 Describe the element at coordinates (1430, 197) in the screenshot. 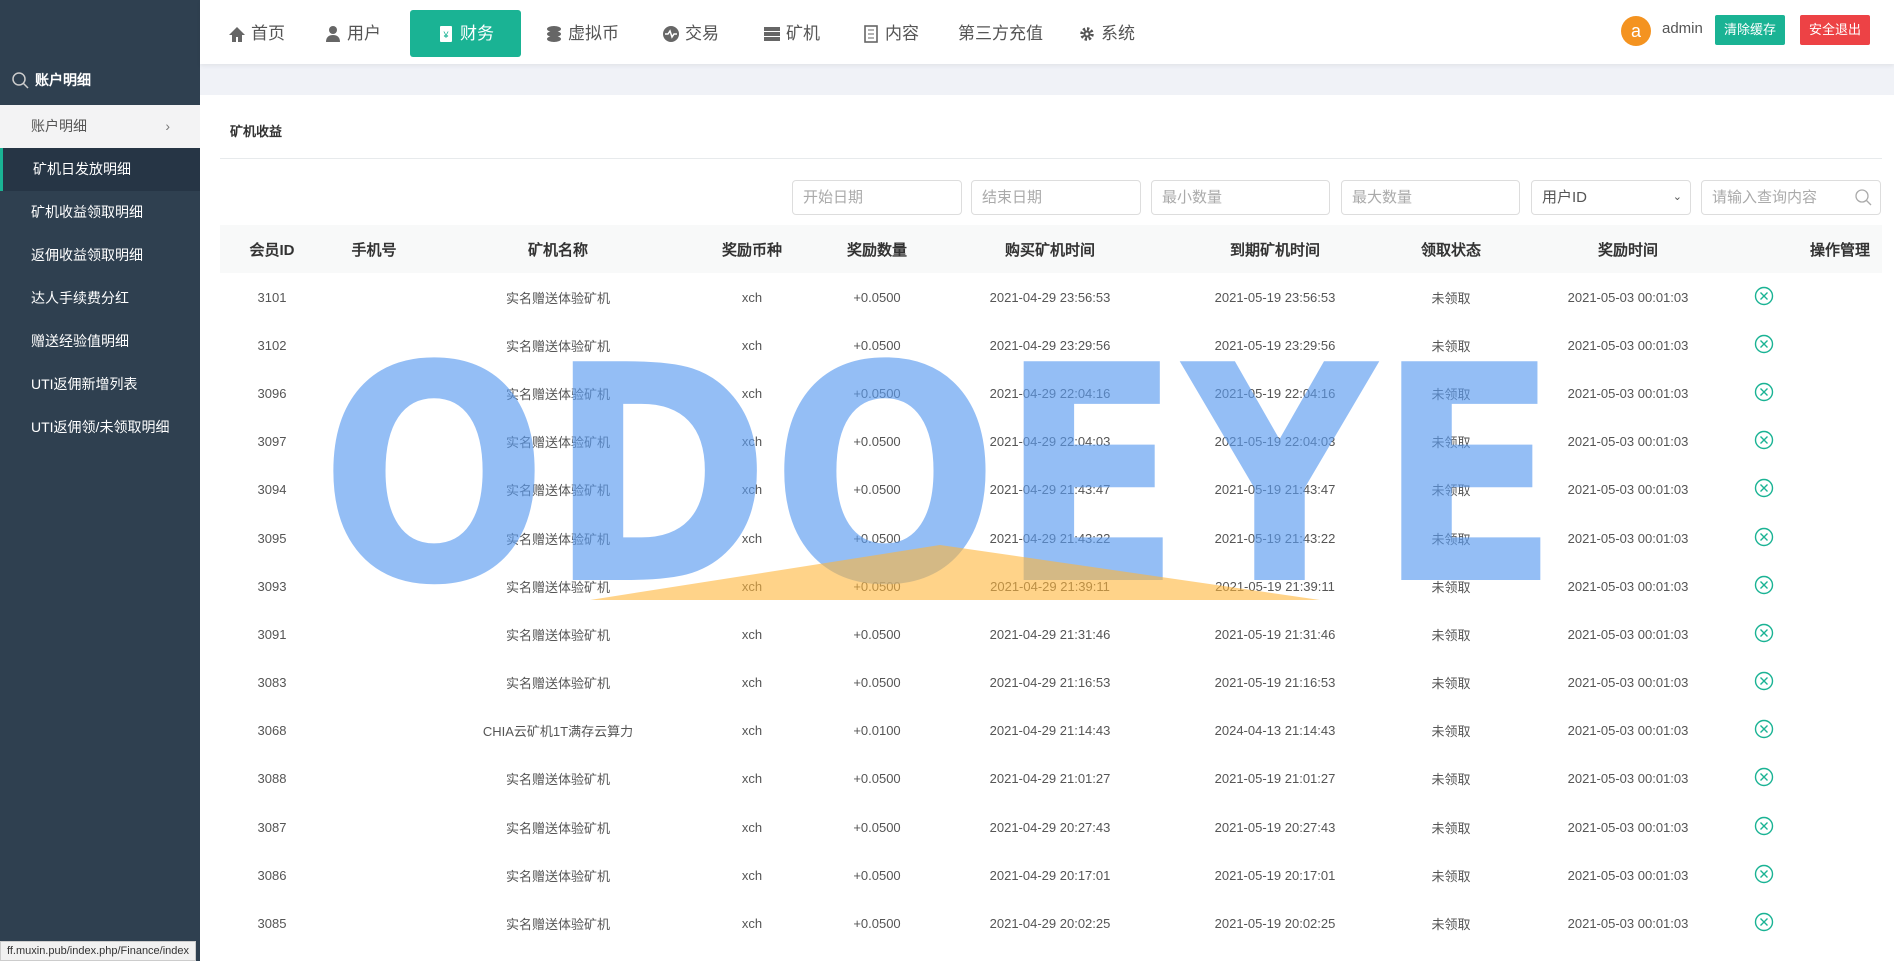

I see `max-amount-input: 最大数量` at that location.